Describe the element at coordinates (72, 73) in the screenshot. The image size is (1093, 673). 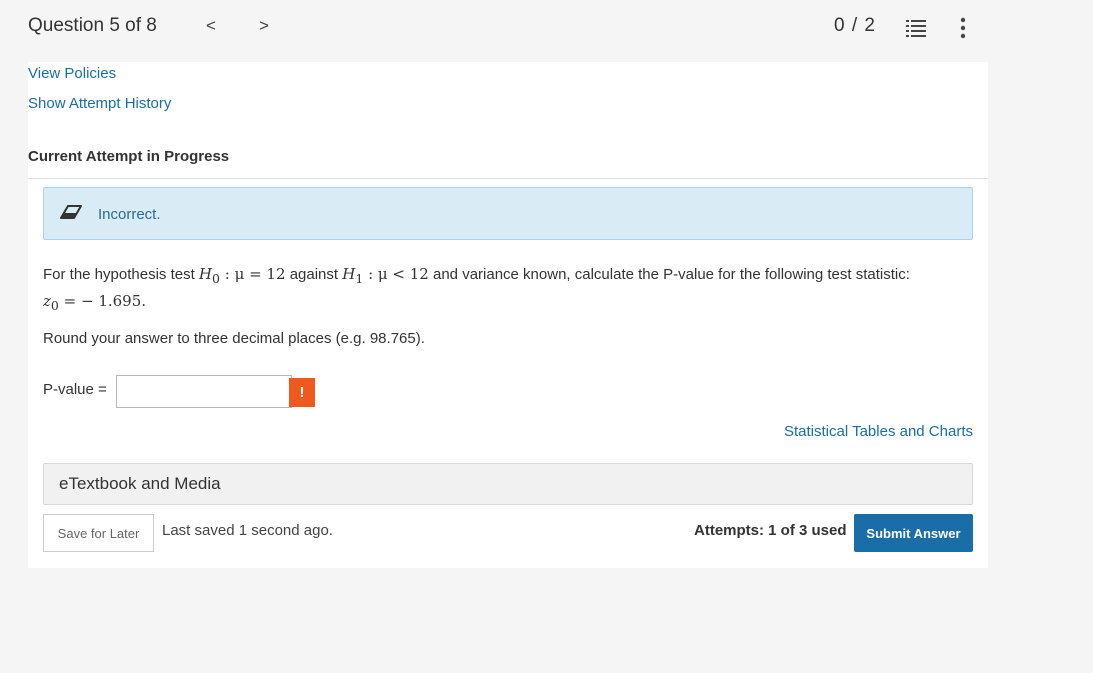
I see `view-policies-link: View Policies` at that location.